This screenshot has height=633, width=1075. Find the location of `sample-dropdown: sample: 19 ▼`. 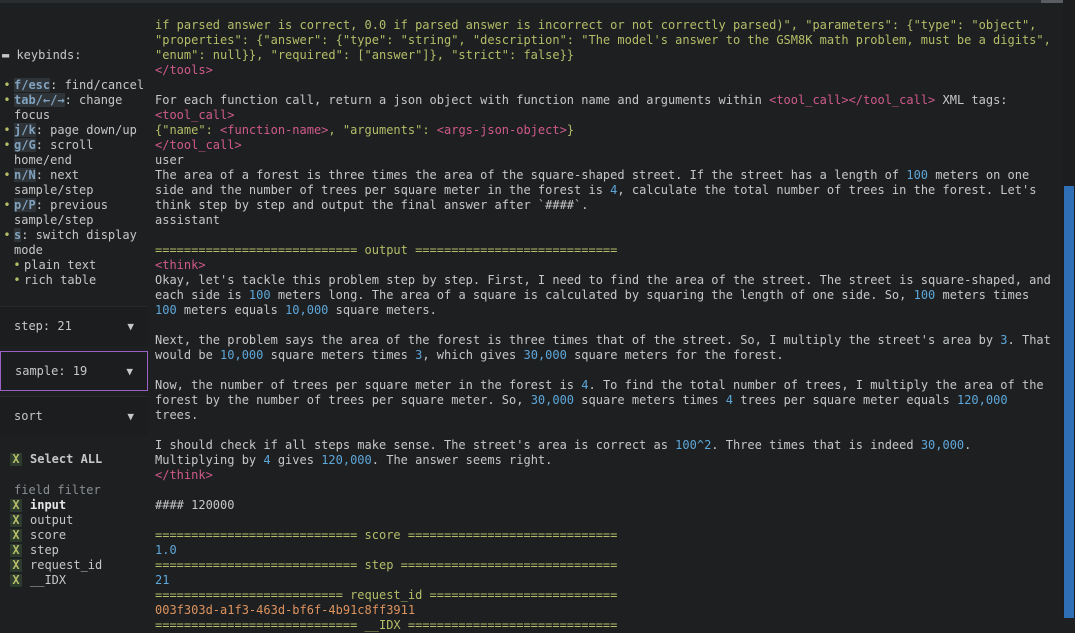

sample-dropdown: sample: 19 ▼ is located at coordinates (74, 371).